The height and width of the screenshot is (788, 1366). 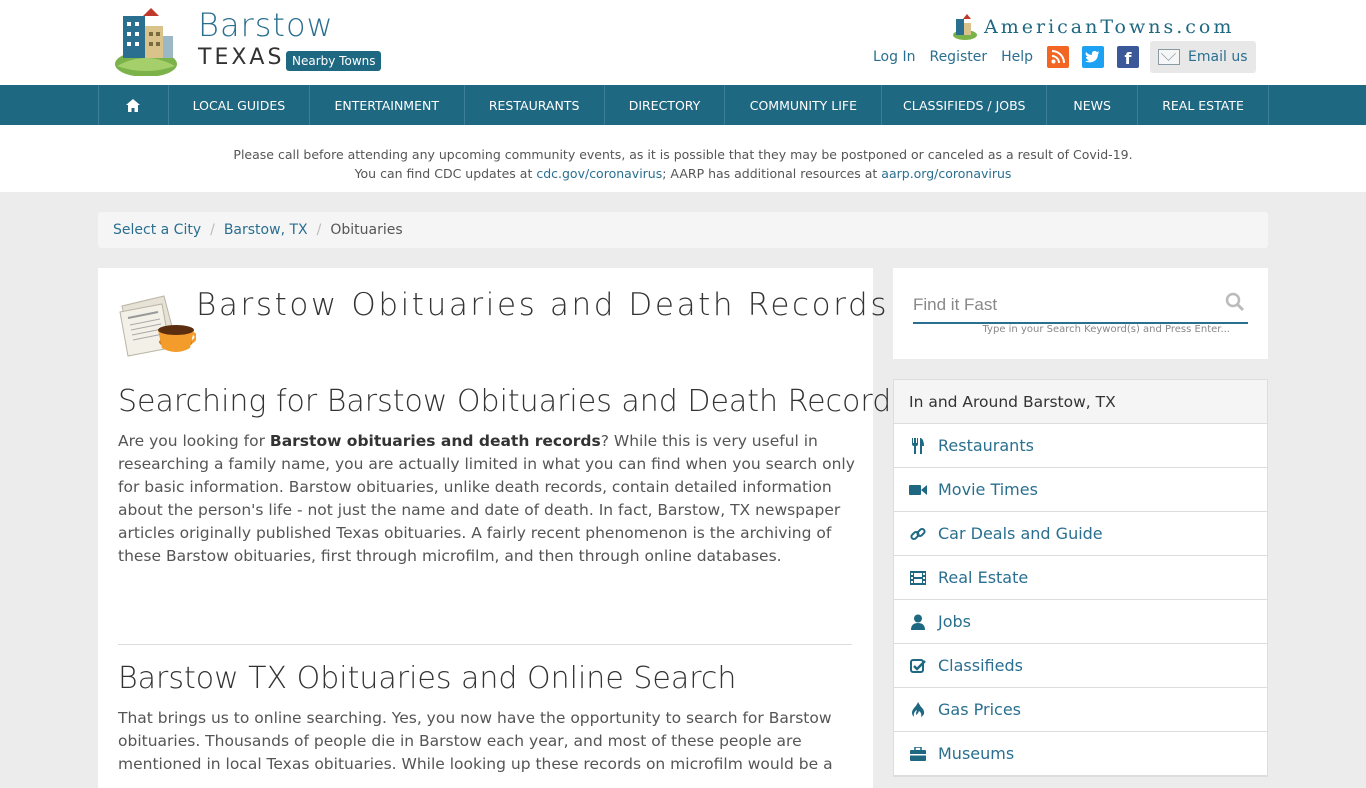 What do you see at coordinates (266, 25) in the screenshot?
I see `city-name: Barstow` at bounding box center [266, 25].